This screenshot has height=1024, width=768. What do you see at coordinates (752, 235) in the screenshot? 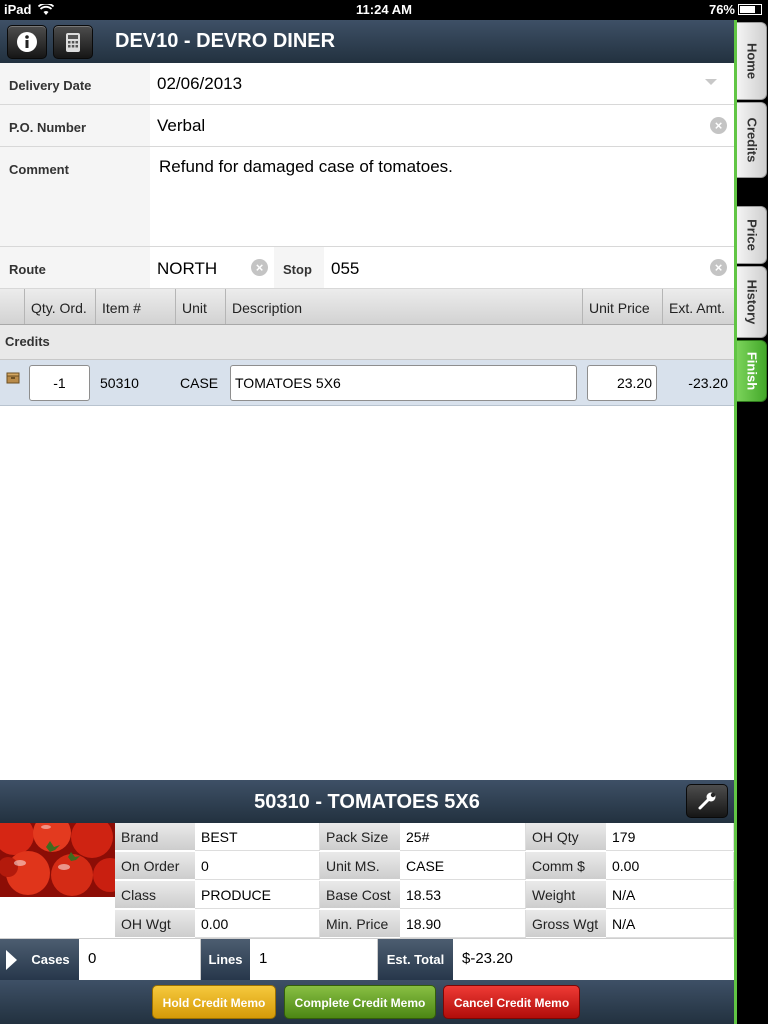
I see `tab-price: Price` at bounding box center [752, 235].